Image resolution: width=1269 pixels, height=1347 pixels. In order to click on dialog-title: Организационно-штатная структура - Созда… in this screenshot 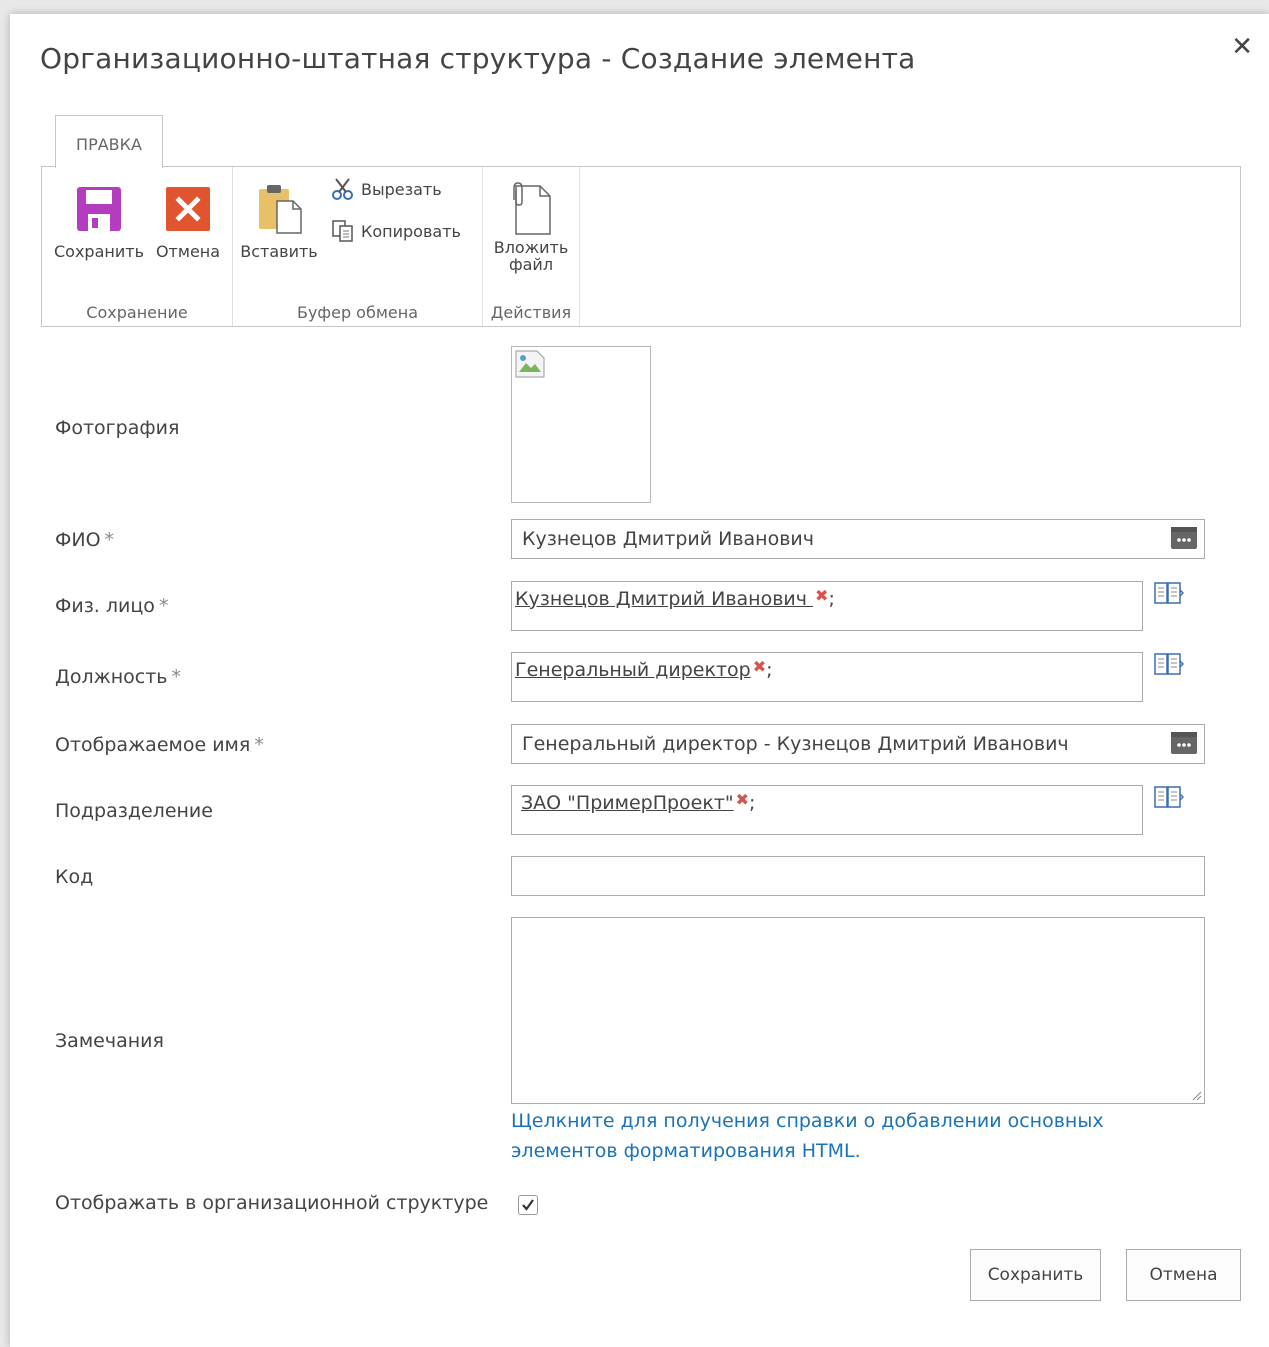, I will do `click(478, 58)`.